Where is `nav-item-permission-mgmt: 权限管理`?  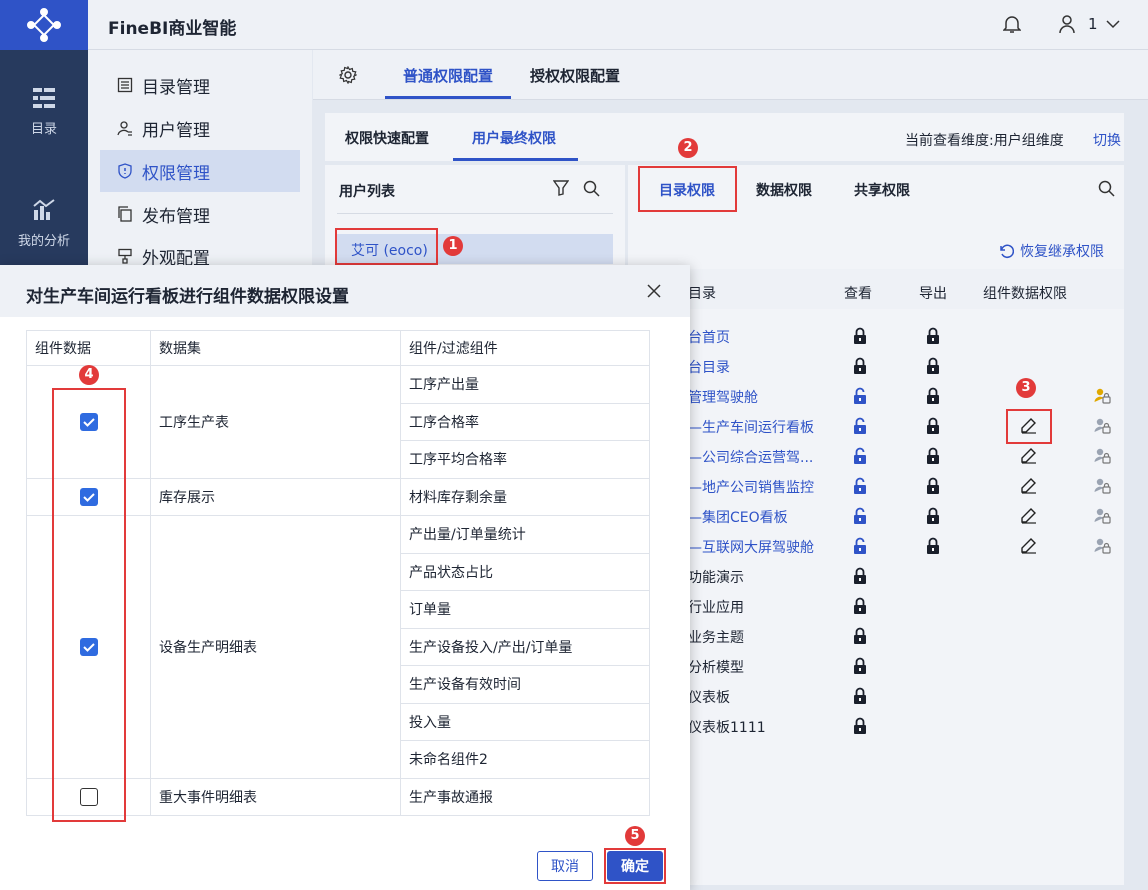
nav-item-permission-mgmt: 权限管理 is located at coordinates (200, 171).